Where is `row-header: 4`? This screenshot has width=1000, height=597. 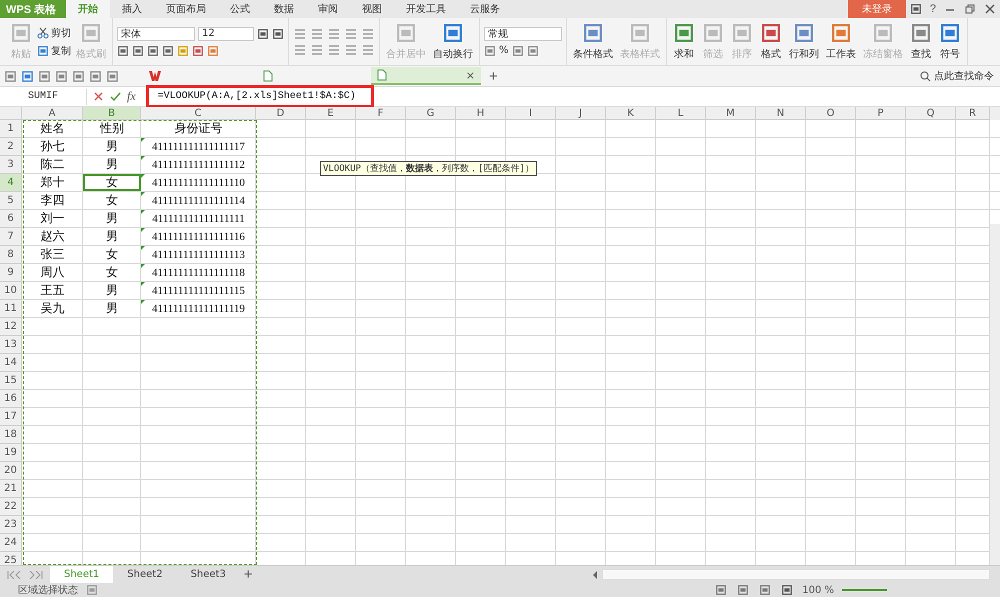 row-header: 4 is located at coordinates (11, 183).